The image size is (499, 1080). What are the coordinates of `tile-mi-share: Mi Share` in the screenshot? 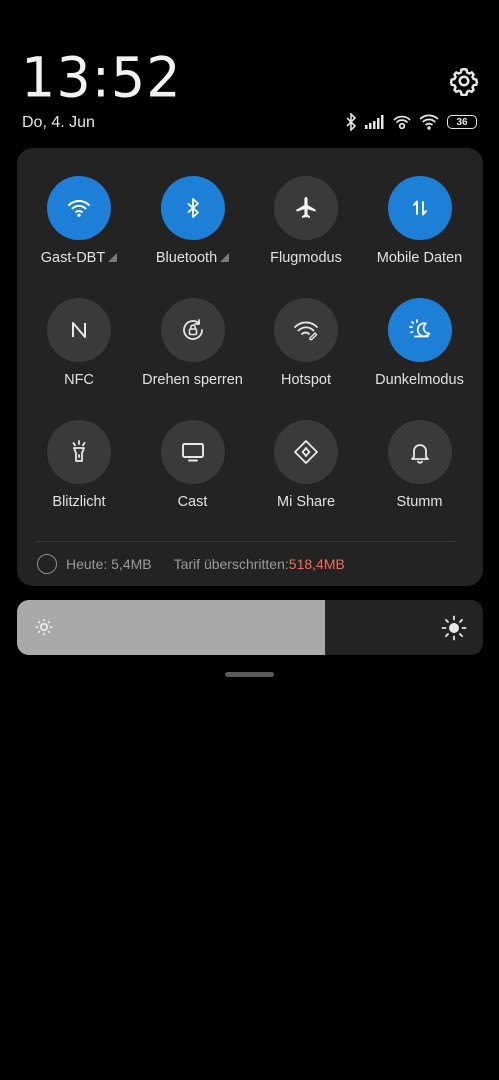 It's located at (306, 475).